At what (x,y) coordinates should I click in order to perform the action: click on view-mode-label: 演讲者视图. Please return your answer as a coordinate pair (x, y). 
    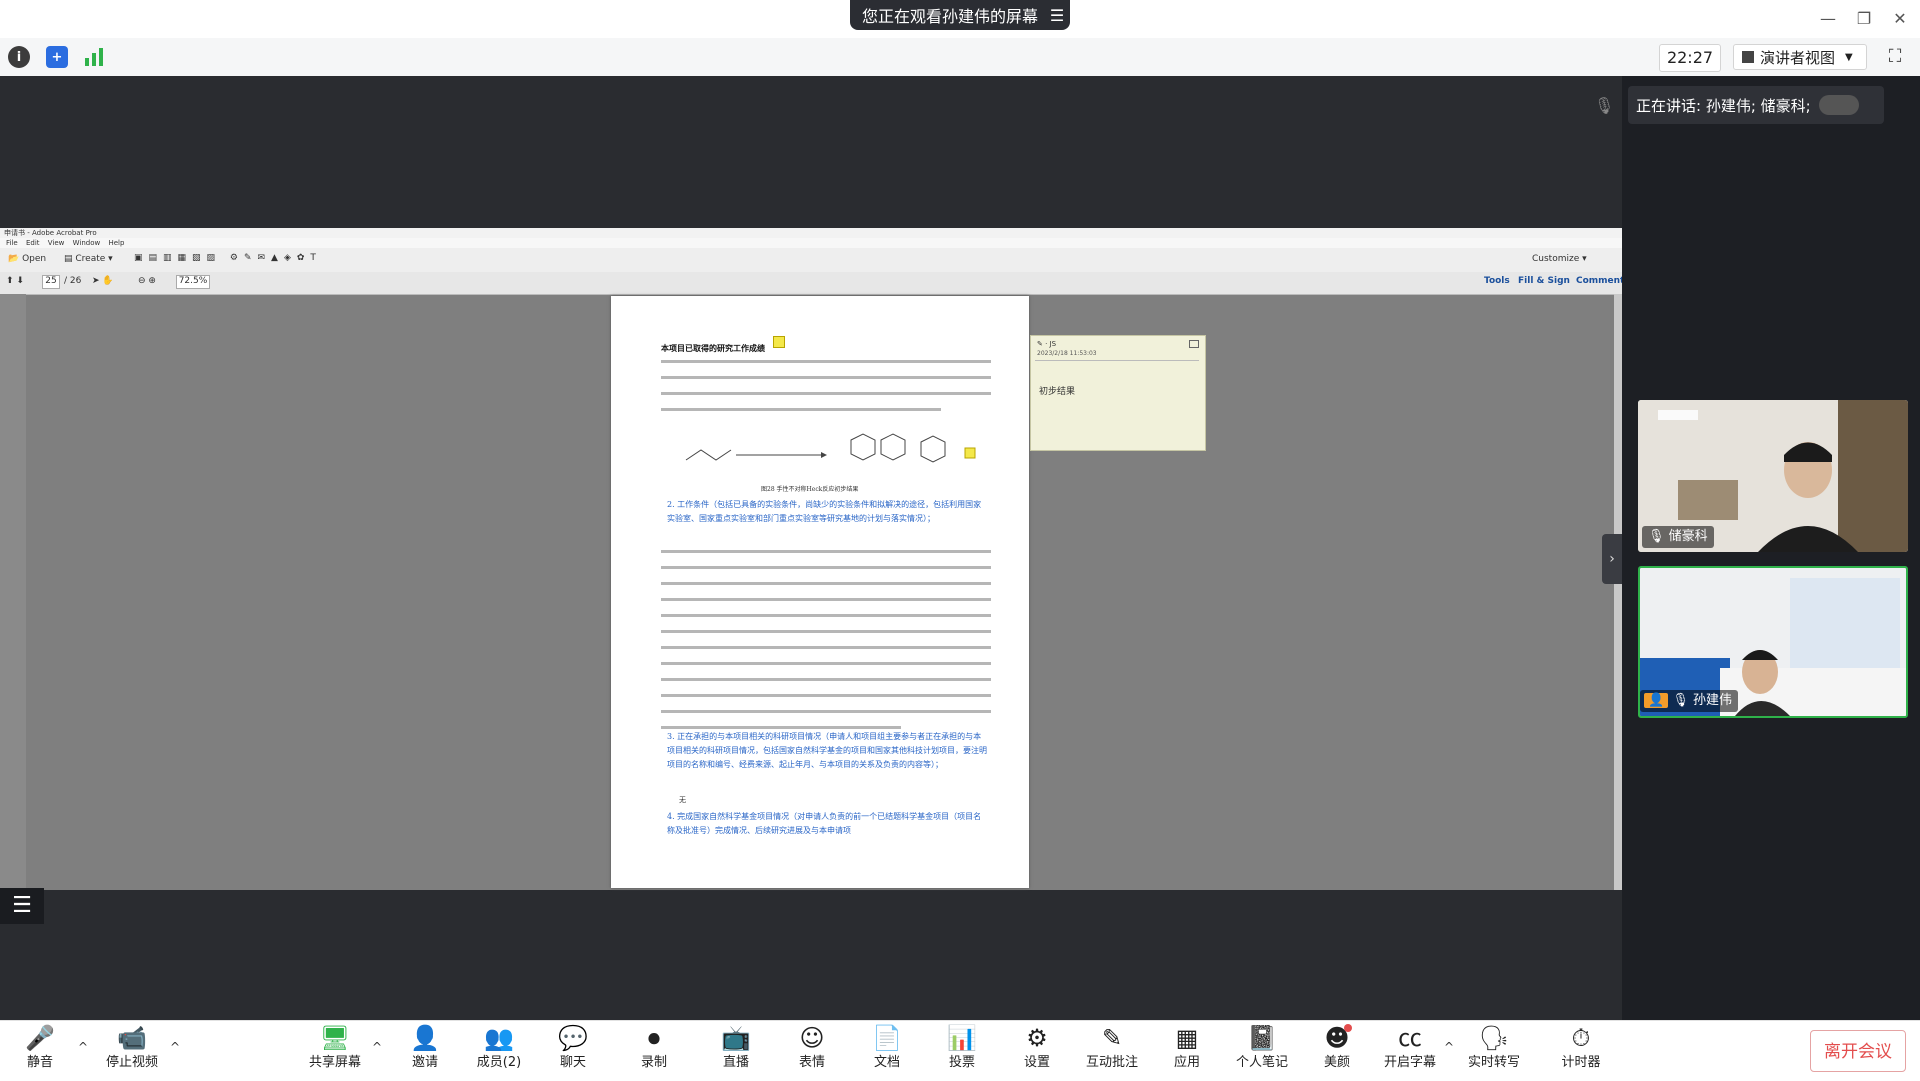
    Looking at the image, I should click on (1798, 57).